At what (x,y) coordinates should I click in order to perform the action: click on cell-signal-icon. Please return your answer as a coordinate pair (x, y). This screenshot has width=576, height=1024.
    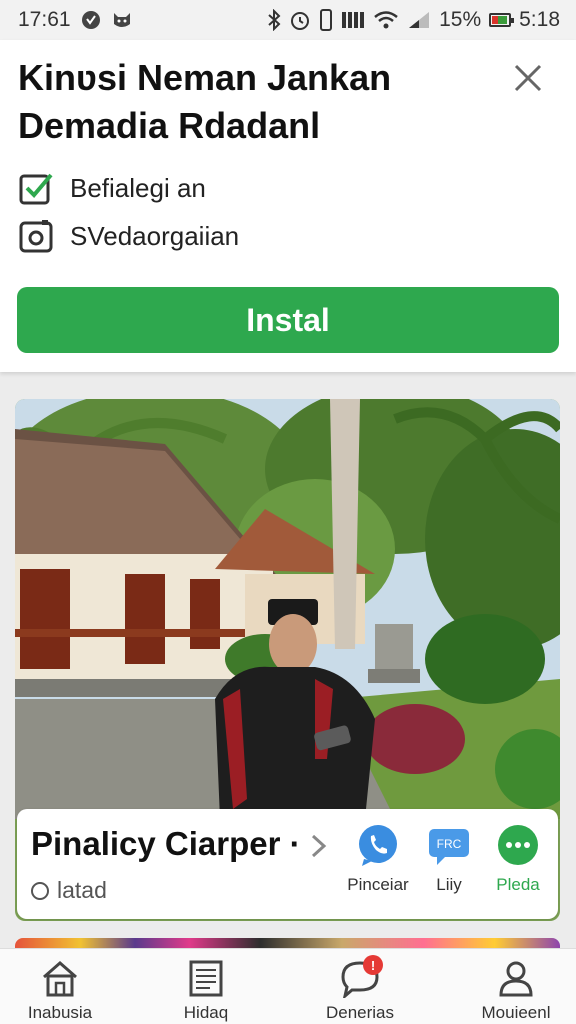
    Looking at the image, I should click on (419, 20).